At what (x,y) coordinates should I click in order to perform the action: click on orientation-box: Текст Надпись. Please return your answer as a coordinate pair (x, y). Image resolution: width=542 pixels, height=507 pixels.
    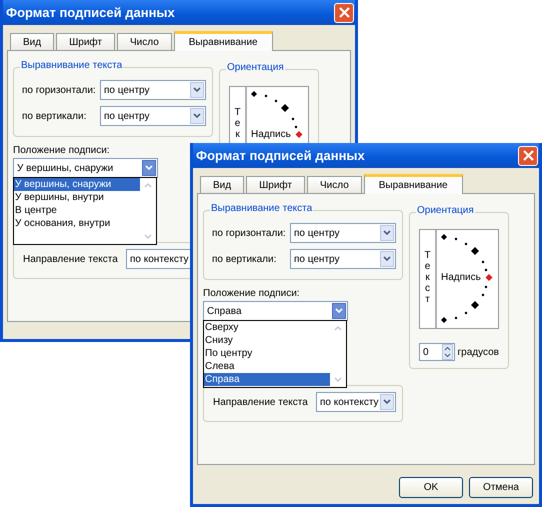
    Looking at the image, I should click on (459, 279).